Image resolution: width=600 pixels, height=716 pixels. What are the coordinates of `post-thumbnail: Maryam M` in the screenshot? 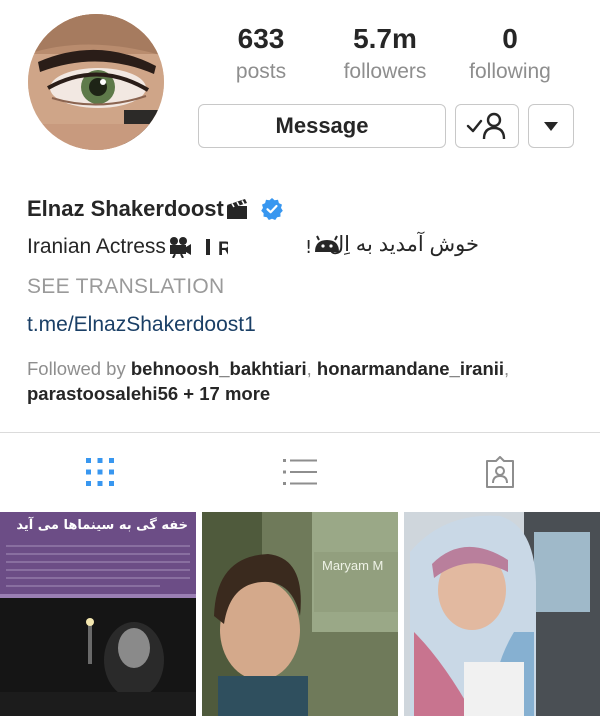 It's located at (300, 614).